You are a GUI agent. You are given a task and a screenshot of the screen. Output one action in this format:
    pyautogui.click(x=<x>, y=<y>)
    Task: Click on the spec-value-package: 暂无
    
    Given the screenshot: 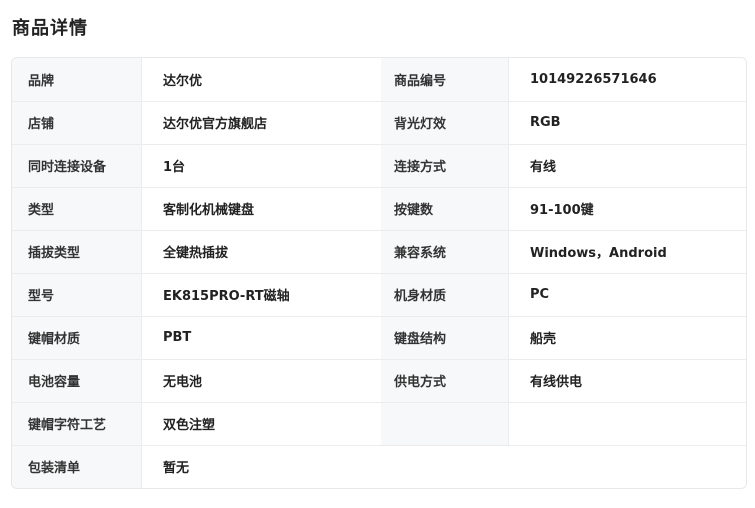 What is the action you would take?
    pyautogui.click(x=443, y=466)
    